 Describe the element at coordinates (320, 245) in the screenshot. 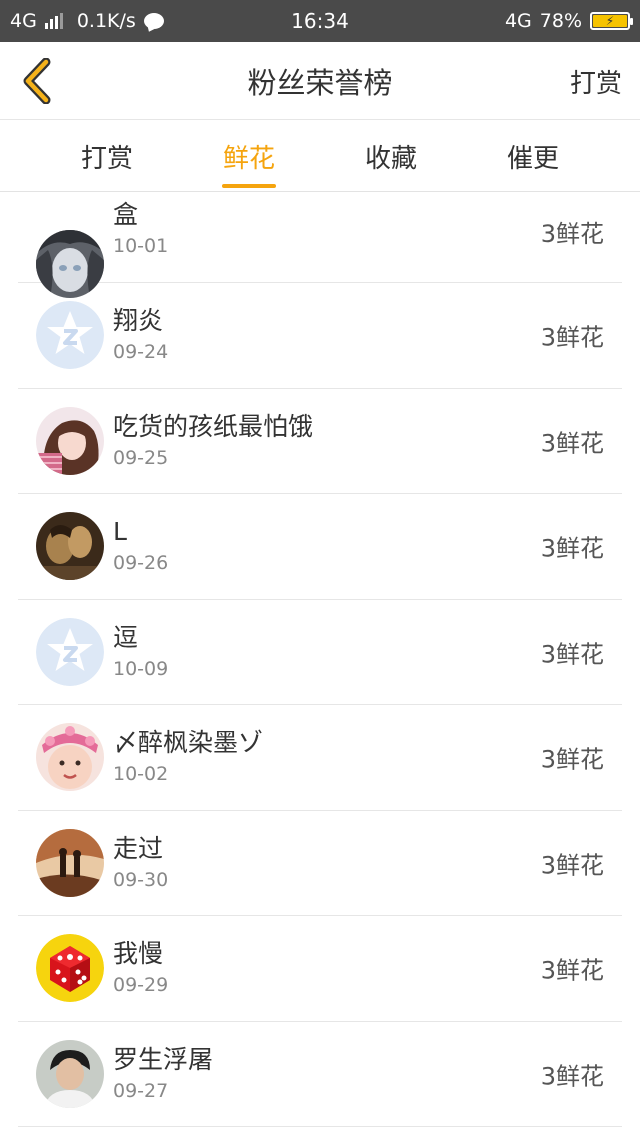

I see `list-item: 盒 10-01 3鲜花` at that location.